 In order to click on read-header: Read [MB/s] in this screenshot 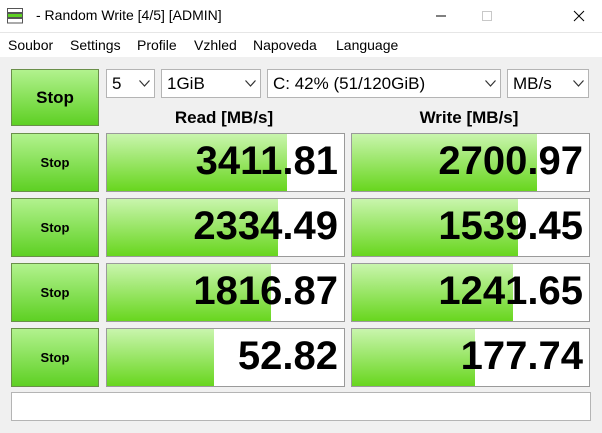, I will do `click(224, 117)`.